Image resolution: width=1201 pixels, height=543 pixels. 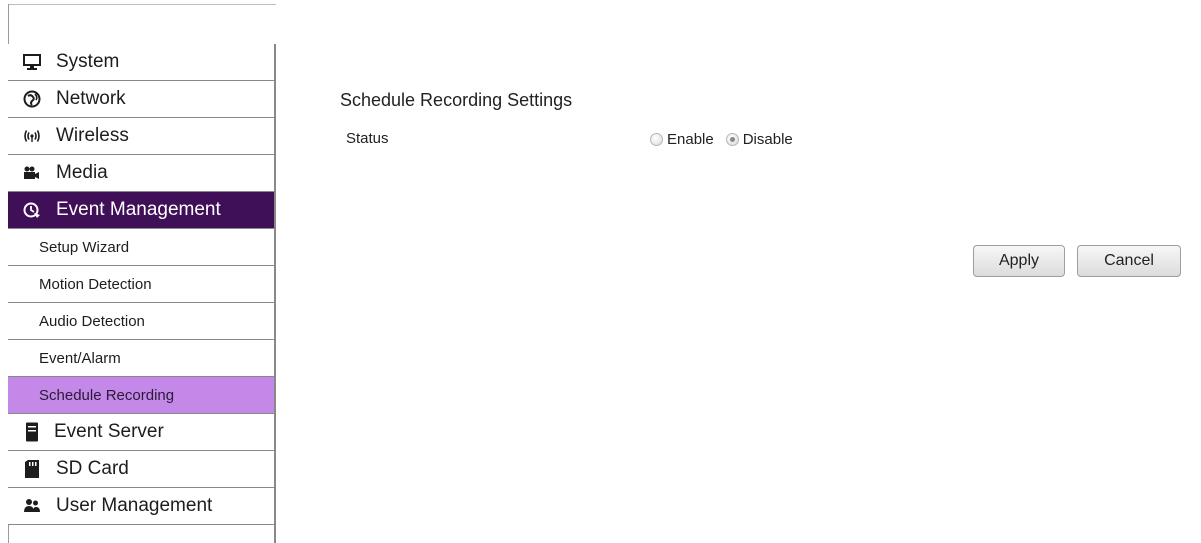 I want to click on sidebar-item-network: Network, so click(x=141, y=99).